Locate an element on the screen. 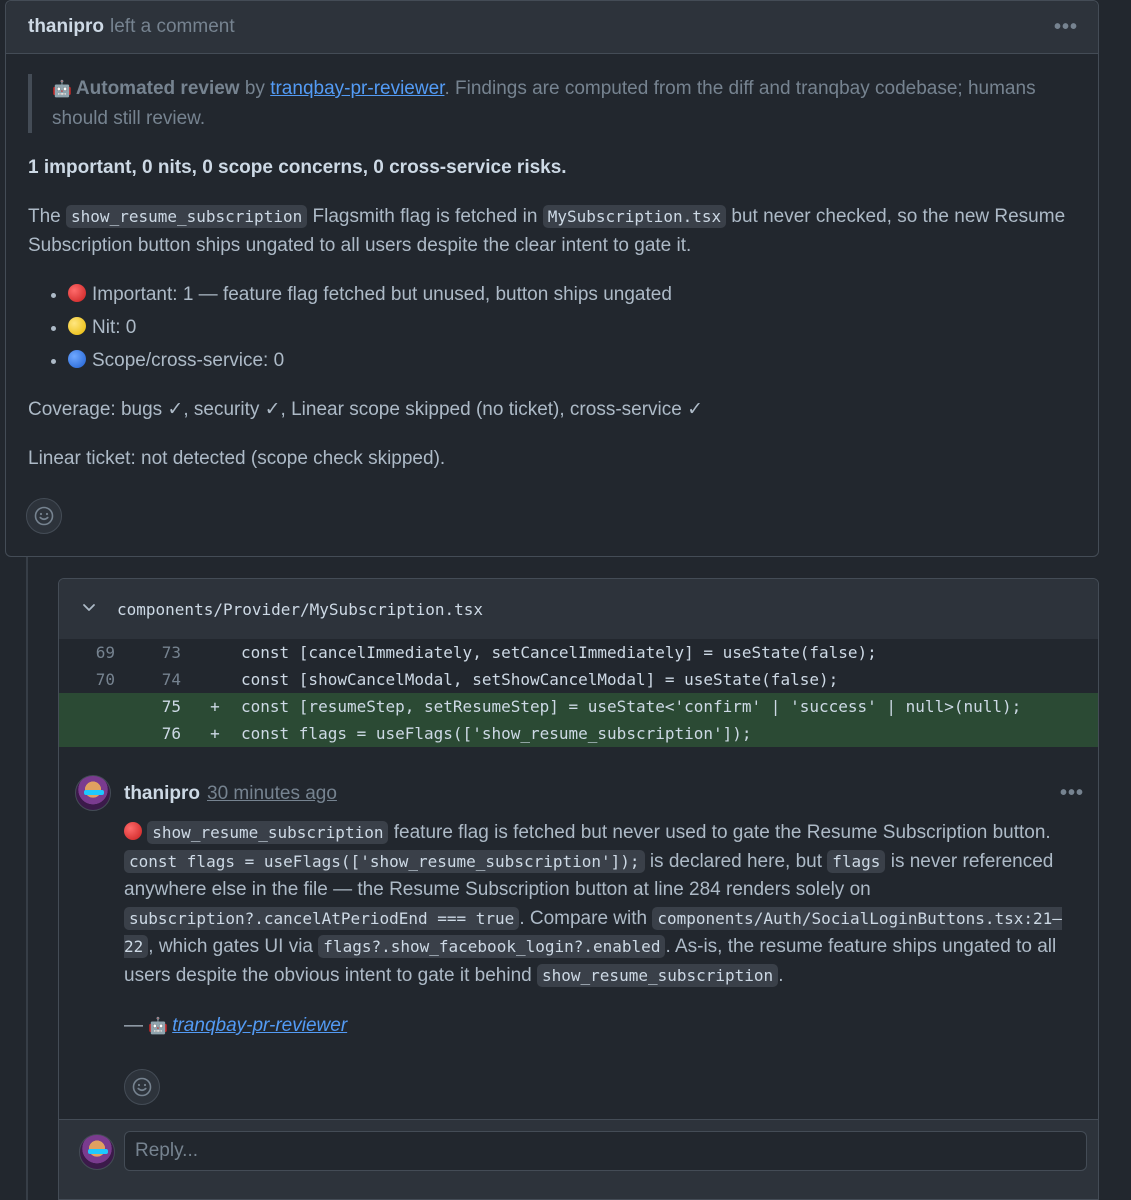  new-line-number: 73 is located at coordinates (171, 652).